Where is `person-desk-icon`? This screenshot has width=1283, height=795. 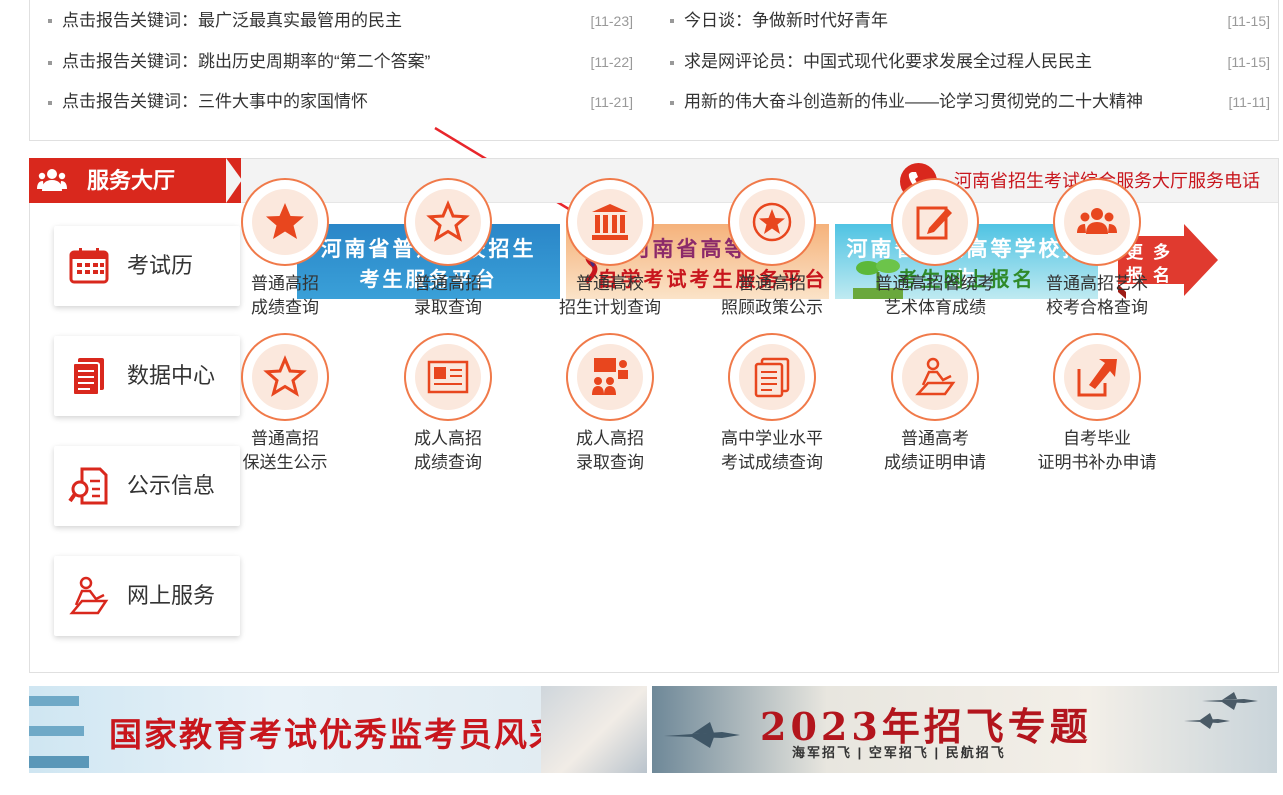 person-desk-icon is located at coordinates (935, 377).